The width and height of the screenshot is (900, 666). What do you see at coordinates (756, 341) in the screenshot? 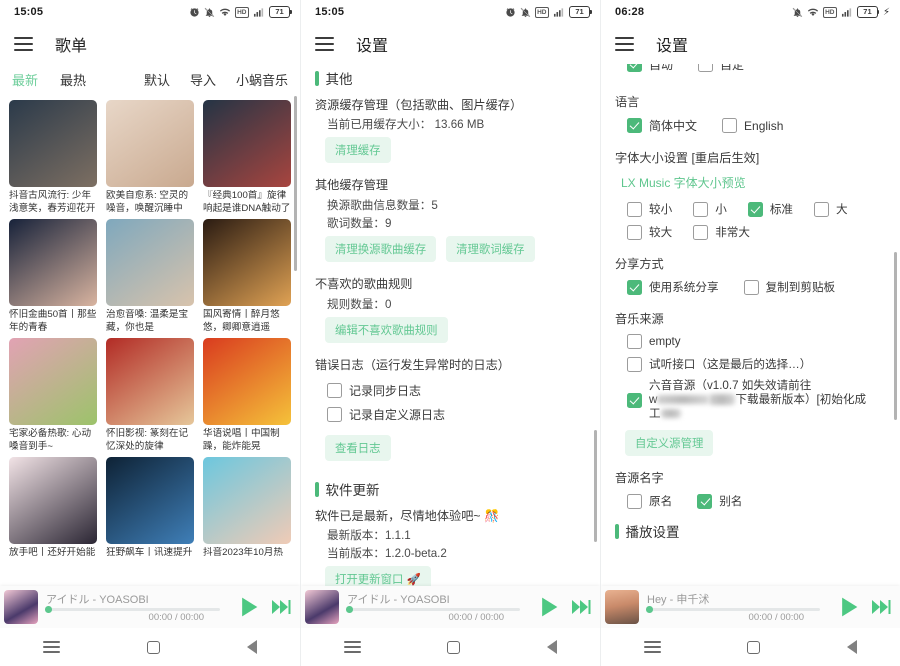
I see `source-option-empty-row: empty` at bounding box center [756, 341].